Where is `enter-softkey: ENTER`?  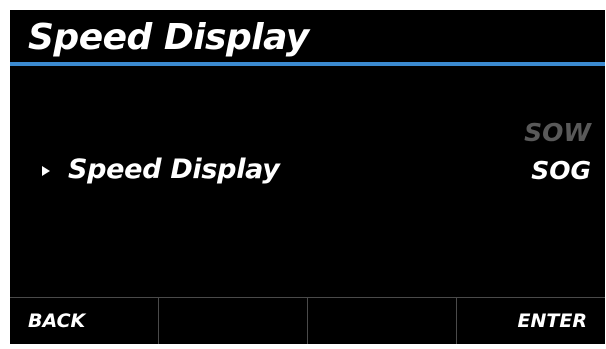
enter-softkey: ENTER is located at coordinates (531, 321).